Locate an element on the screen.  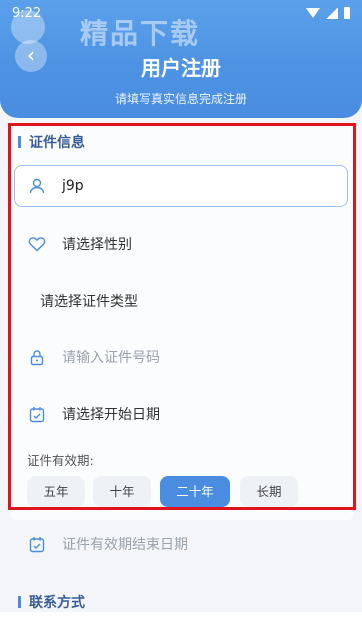
start-date-select: 请选择开始日期 is located at coordinates (94, 414).